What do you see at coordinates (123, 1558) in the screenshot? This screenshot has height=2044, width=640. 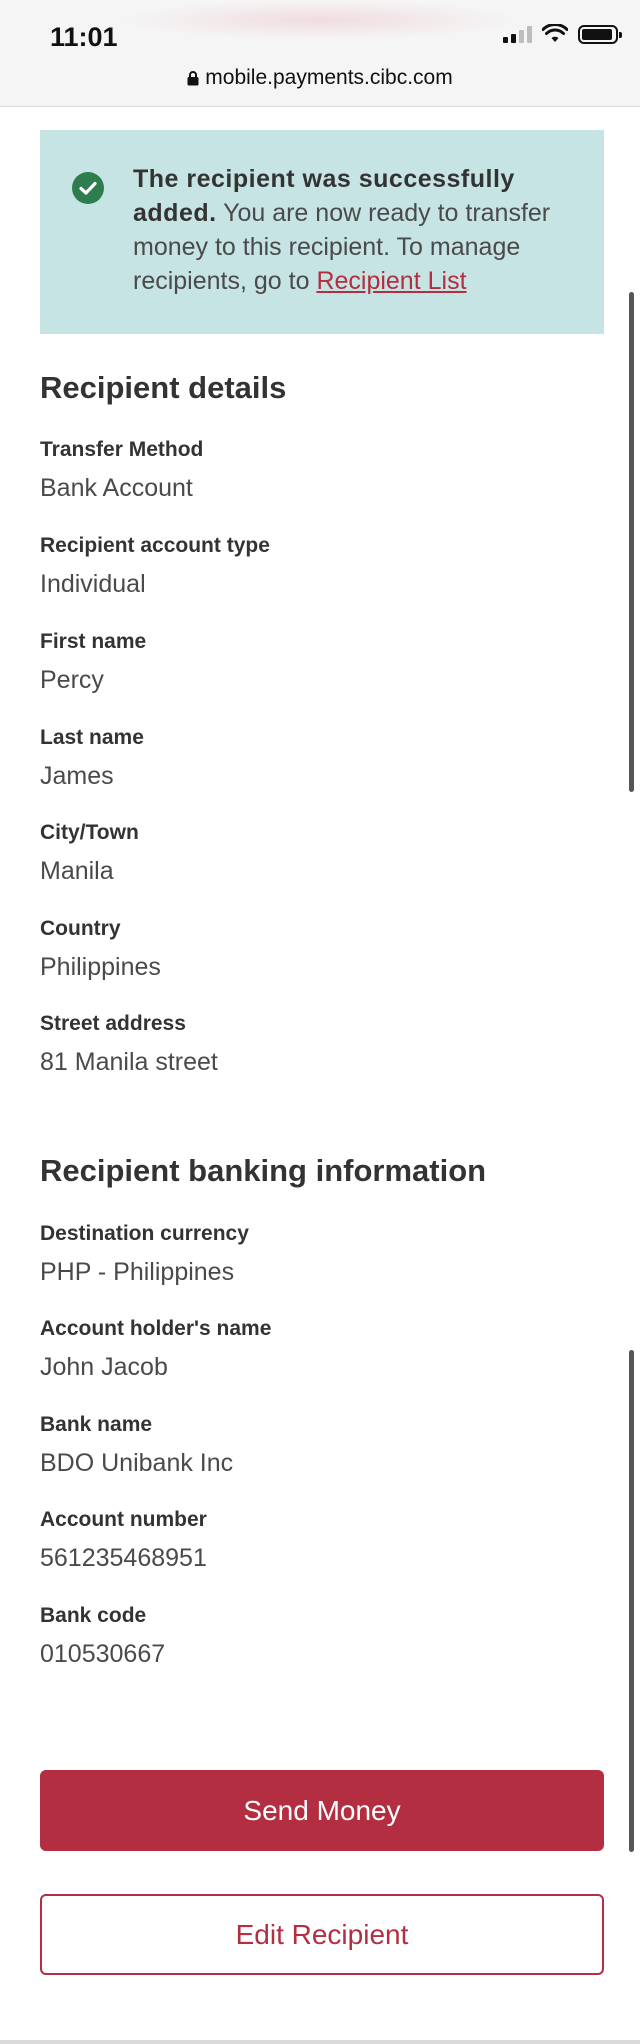 I see `field-value-account-number: 561235468951` at bounding box center [123, 1558].